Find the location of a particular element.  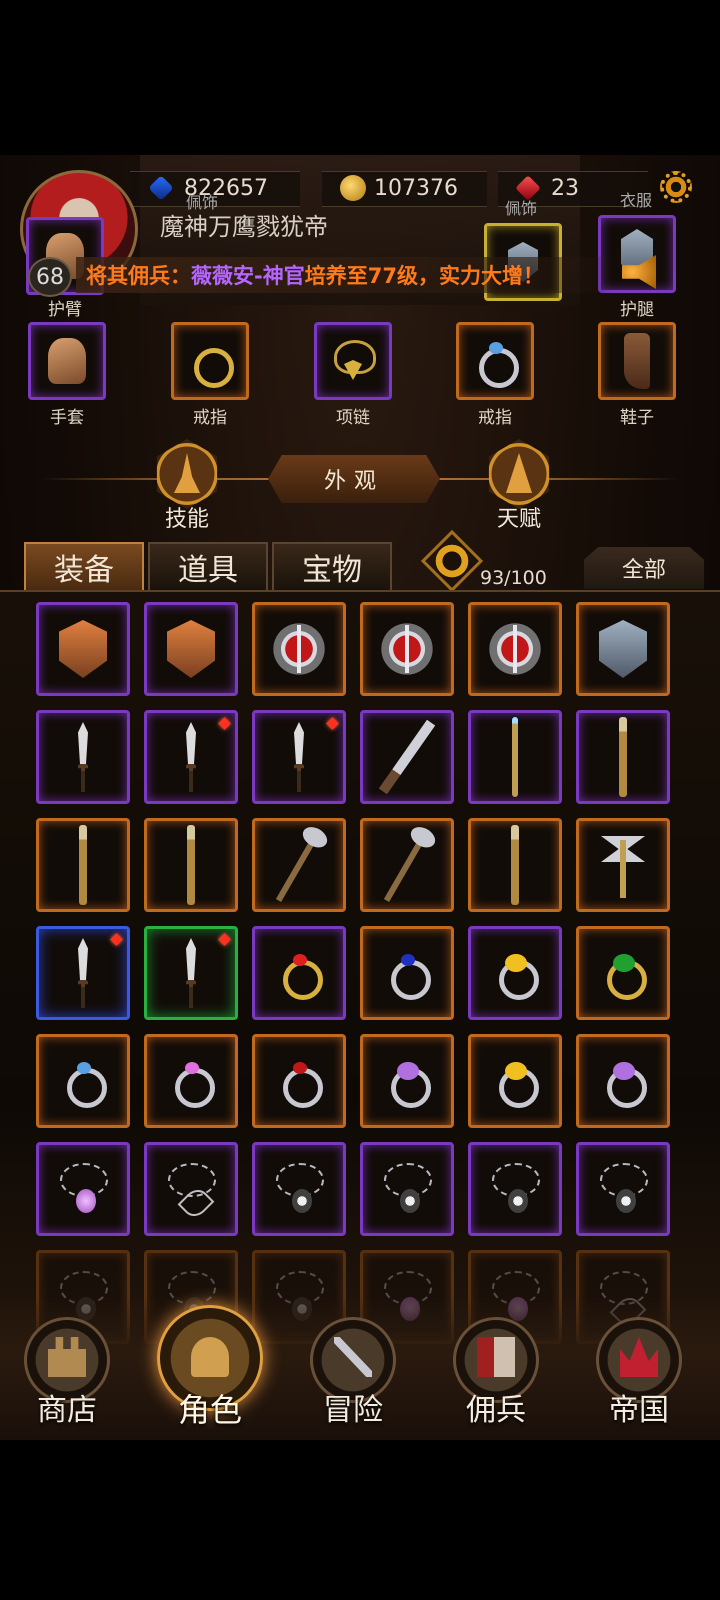

player-name: 魔神万鹰戮犹帝 is located at coordinates (244, 227).